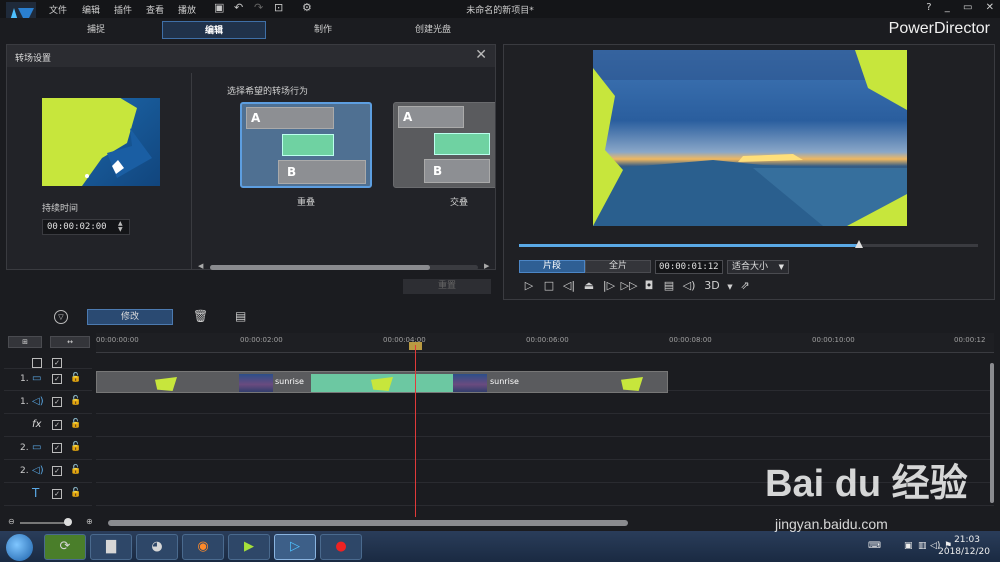 The image size is (1000, 562). Describe the element at coordinates (306, 145) in the screenshot. I see `option-overlap: A B` at that location.